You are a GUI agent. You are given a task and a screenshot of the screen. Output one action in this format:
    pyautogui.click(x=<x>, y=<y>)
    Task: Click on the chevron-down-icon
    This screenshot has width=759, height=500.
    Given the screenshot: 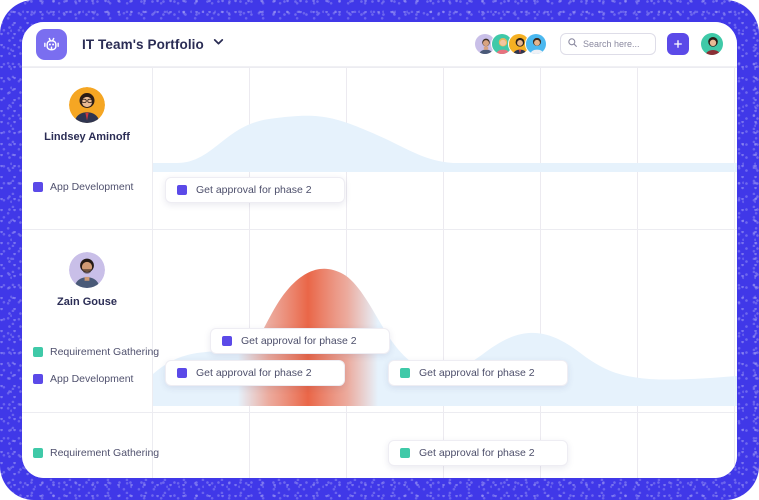 What is the action you would take?
    pyautogui.click(x=218, y=44)
    